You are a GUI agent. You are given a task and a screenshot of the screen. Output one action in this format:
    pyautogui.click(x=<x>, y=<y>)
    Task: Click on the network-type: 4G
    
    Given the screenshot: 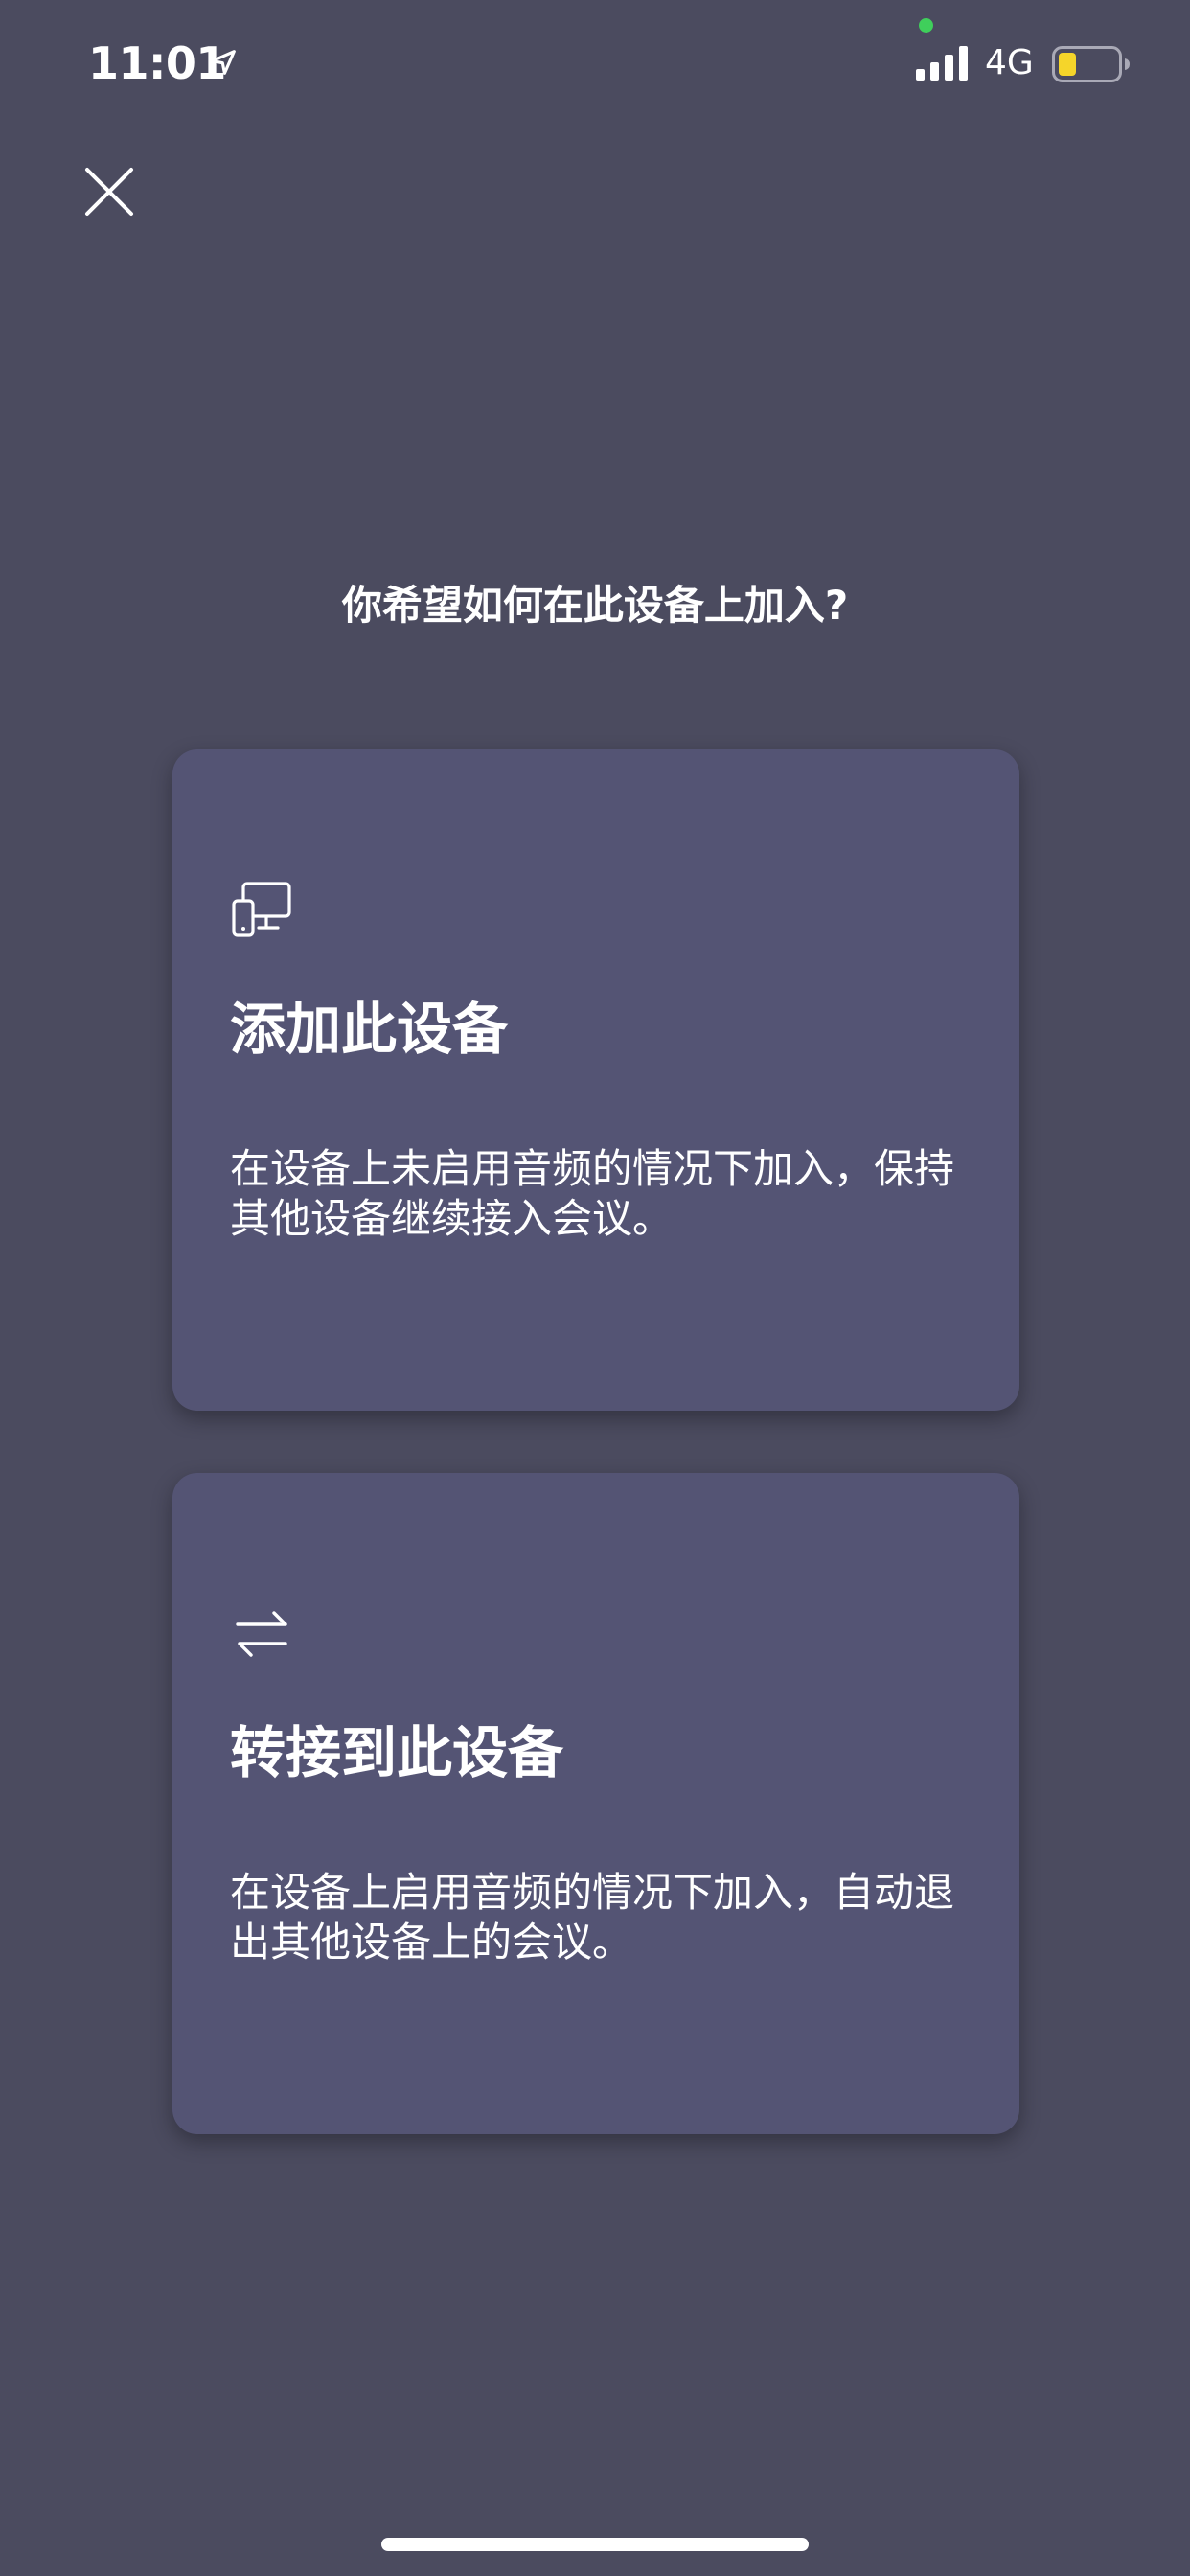 What is the action you would take?
    pyautogui.click(x=1010, y=63)
    